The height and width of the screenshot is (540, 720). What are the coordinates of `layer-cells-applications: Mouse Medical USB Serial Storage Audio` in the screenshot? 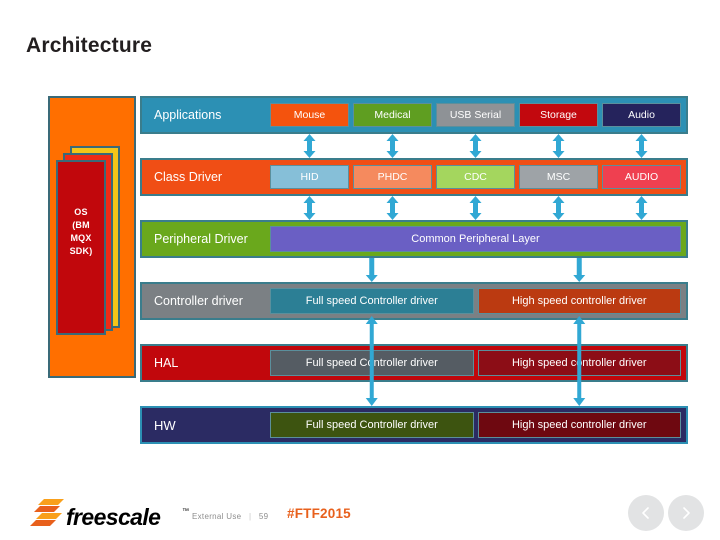 It's located at (478, 115).